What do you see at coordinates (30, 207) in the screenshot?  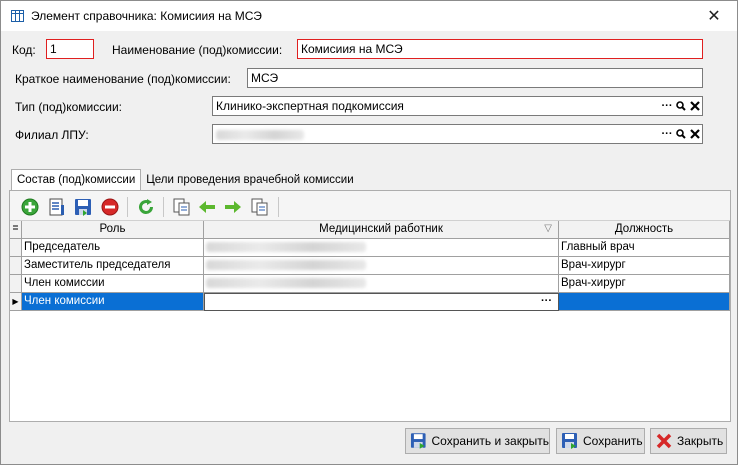 I see `add-icon` at bounding box center [30, 207].